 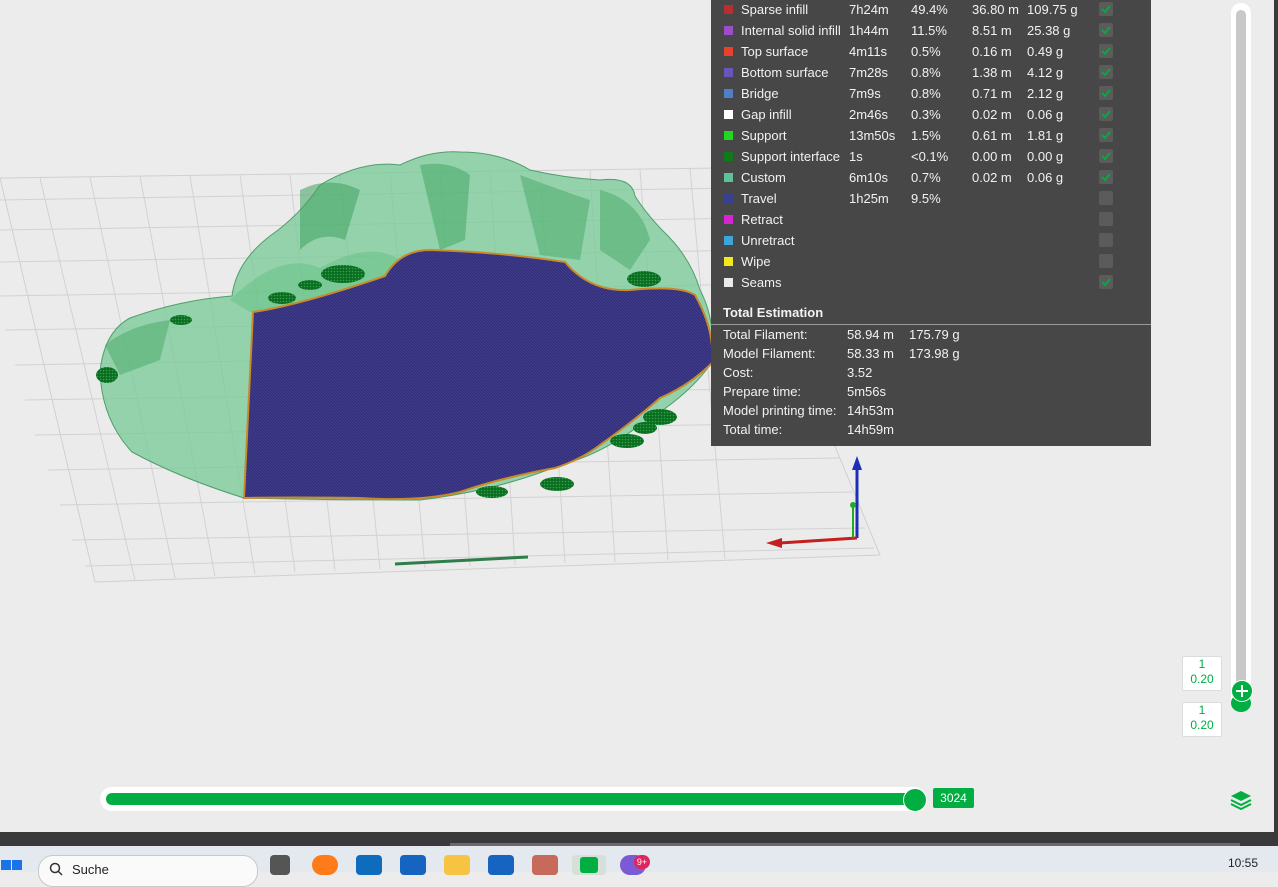 I want to click on legend-percent: 49.4%, so click(x=929, y=9).